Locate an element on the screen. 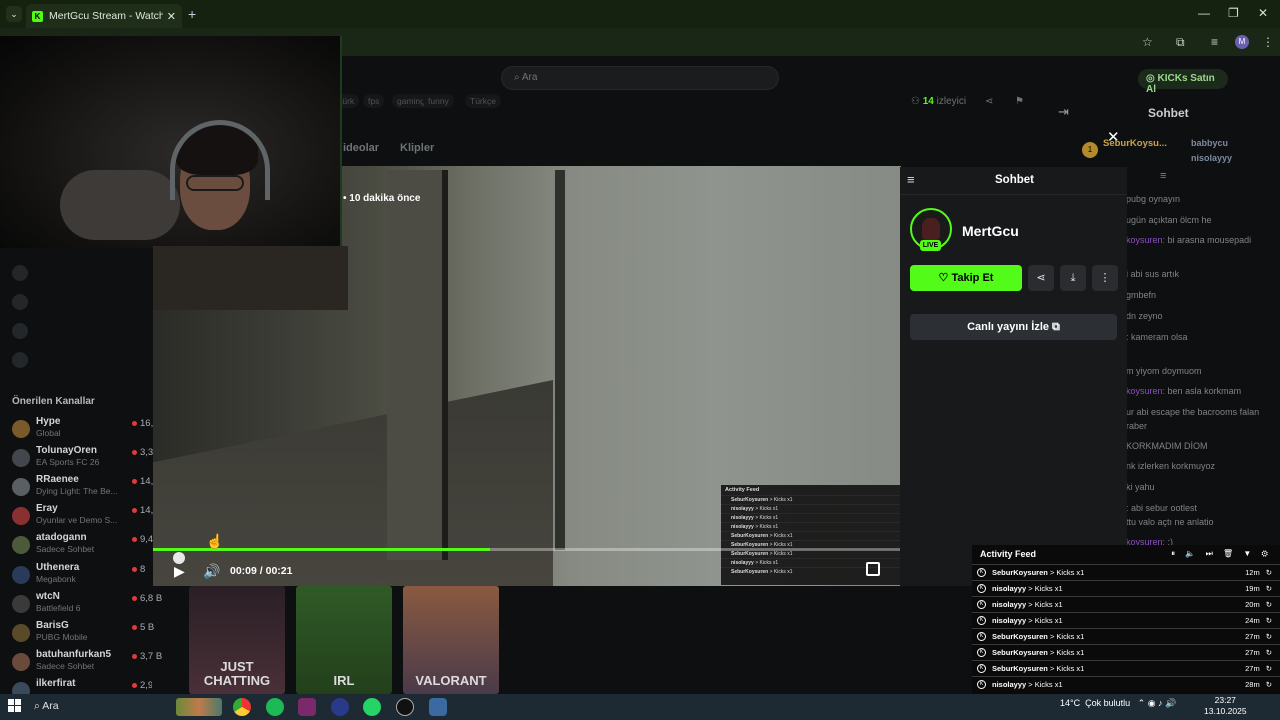  share-button: ⋖ is located at coordinates (1041, 278).